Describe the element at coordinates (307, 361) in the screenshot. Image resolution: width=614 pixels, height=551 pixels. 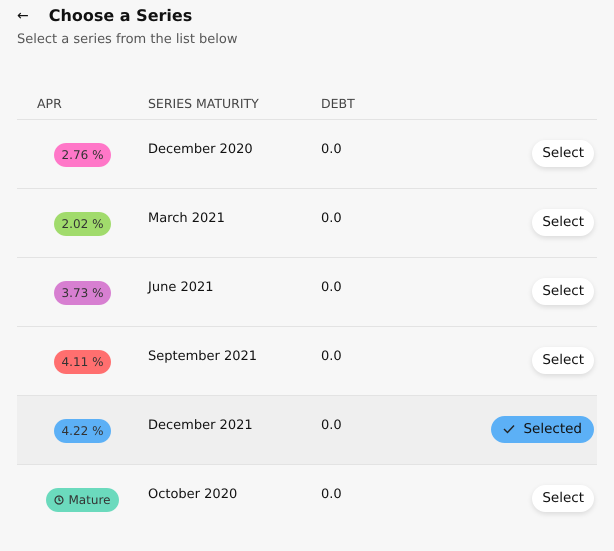
I see `series-row: 4.11 % September 2021 0.0 Select` at that location.